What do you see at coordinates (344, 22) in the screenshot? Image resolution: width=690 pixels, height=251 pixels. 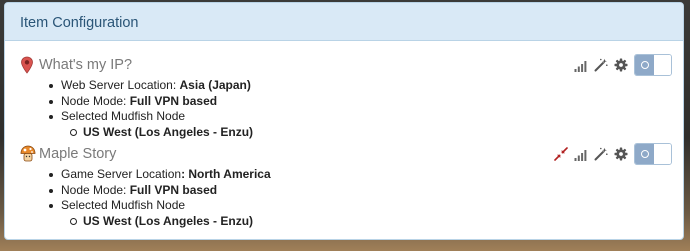 I see `panel-heading: Item Configuration` at bounding box center [344, 22].